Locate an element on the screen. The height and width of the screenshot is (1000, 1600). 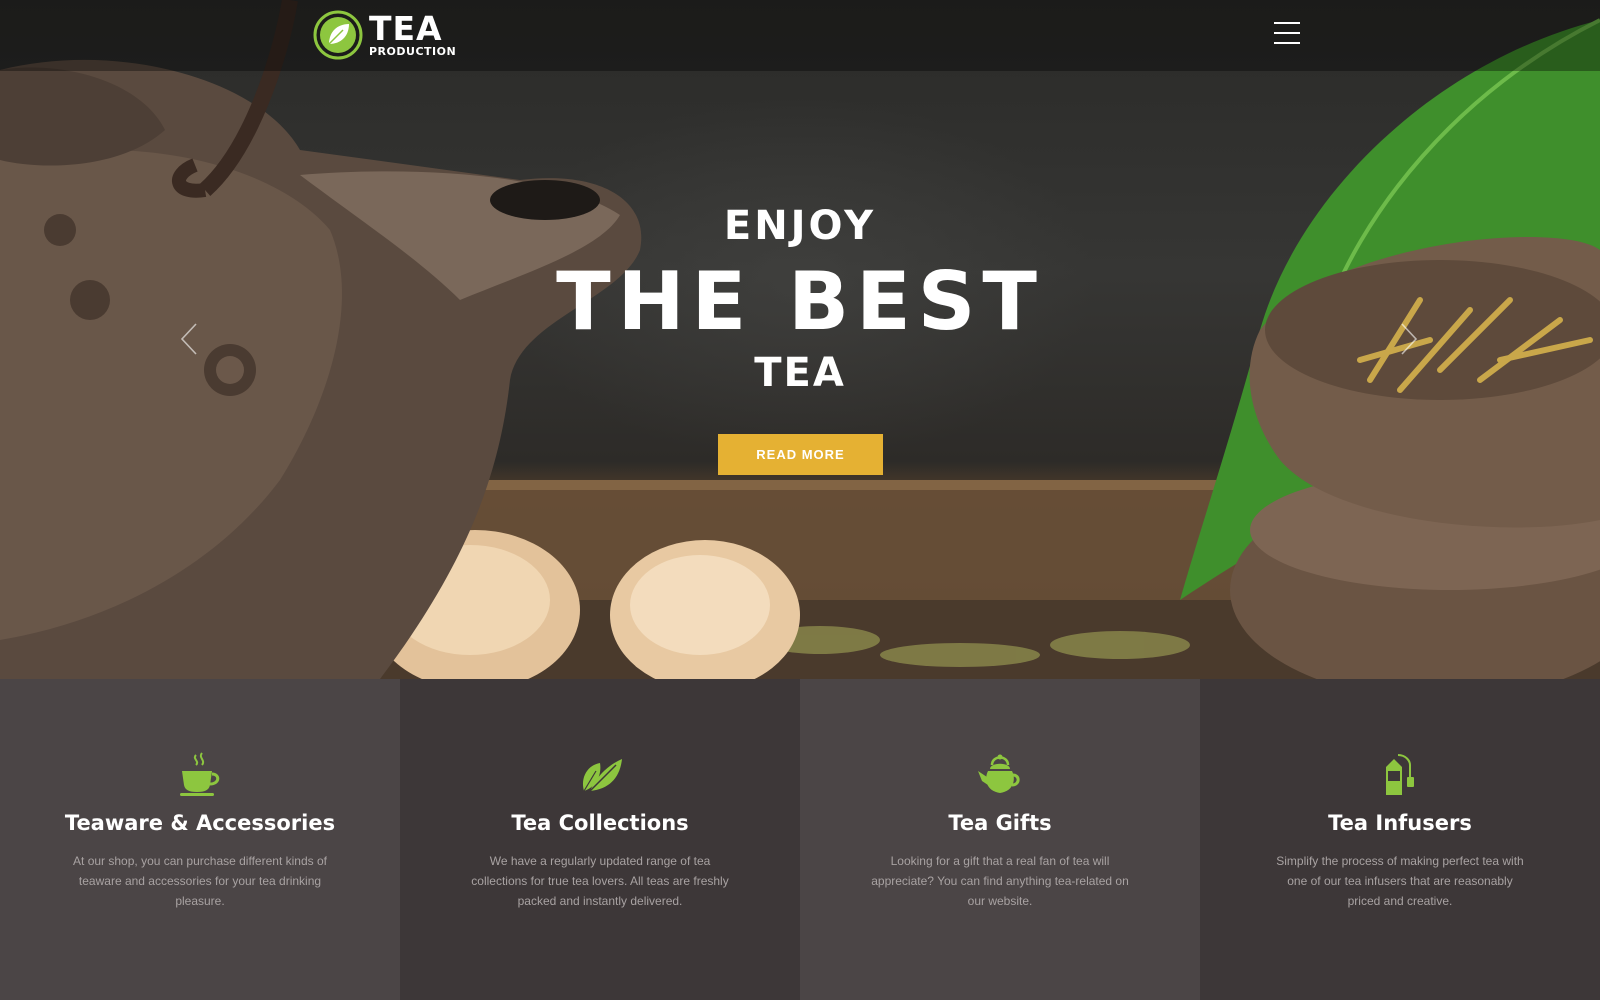
brand-logo: TEA PRODUCTION is located at coordinates (384, 35).